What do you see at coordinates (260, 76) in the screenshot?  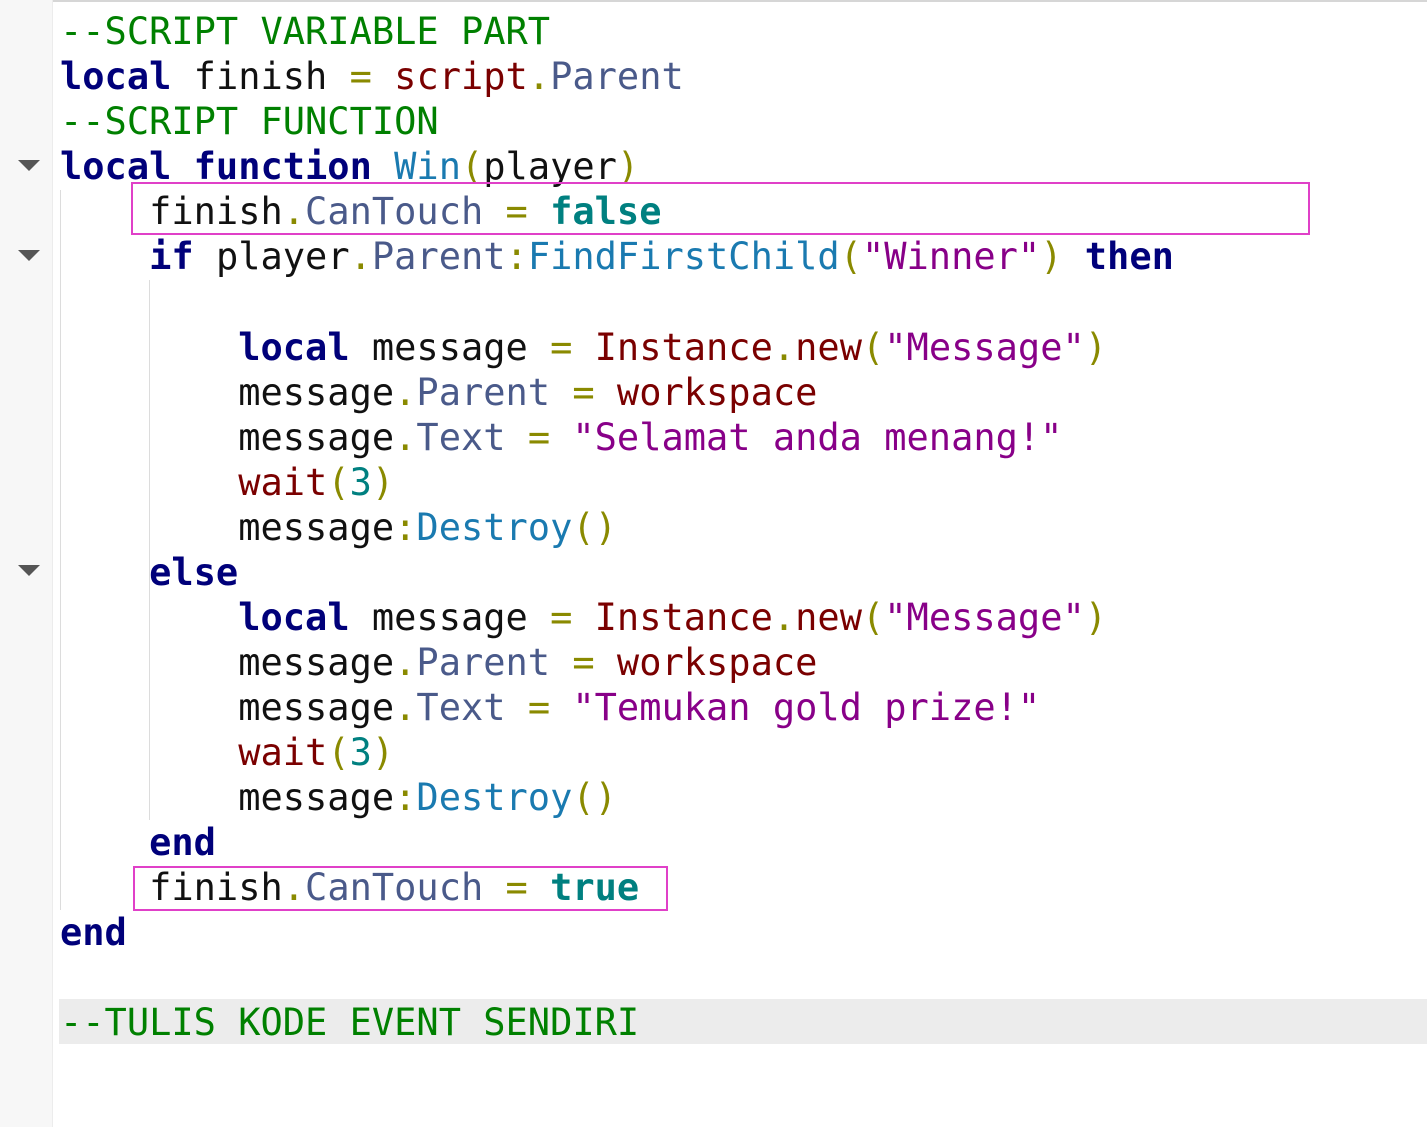 I see `code-token: finish` at bounding box center [260, 76].